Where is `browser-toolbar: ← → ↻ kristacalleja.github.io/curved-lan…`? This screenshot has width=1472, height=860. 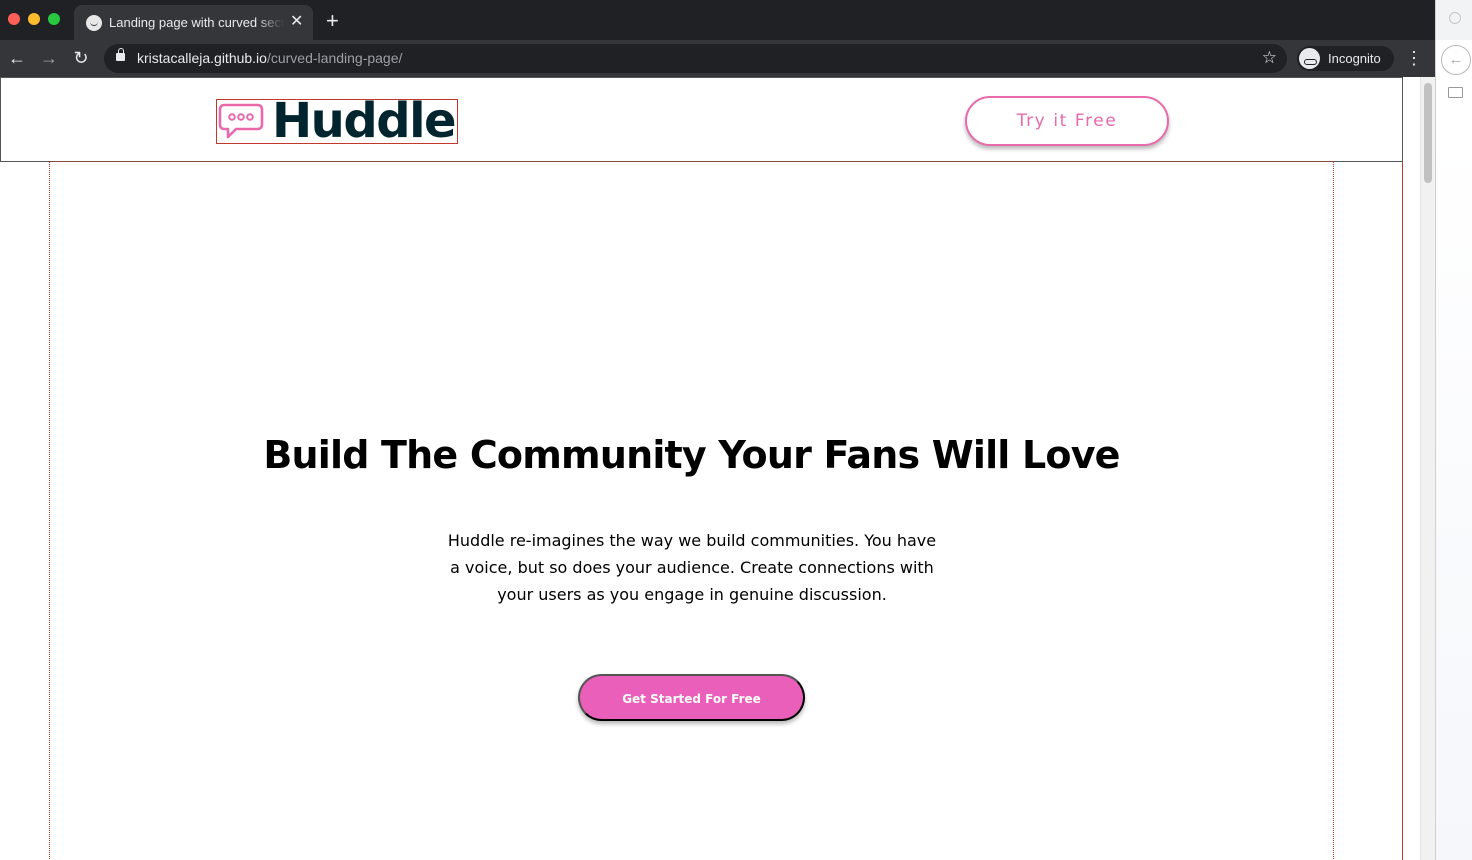
browser-toolbar: ← → ↻ kristacalleja.github.io/curved-lan… is located at coordinates (717, 58).